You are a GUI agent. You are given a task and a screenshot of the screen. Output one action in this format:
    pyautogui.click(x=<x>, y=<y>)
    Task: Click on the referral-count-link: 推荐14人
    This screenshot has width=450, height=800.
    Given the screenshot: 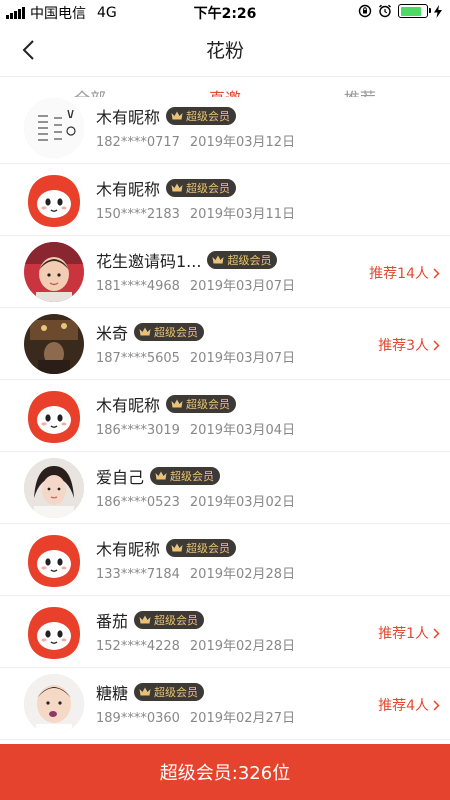 What is the action you would take?
    pyautogui.click(x=404, y=273)
    